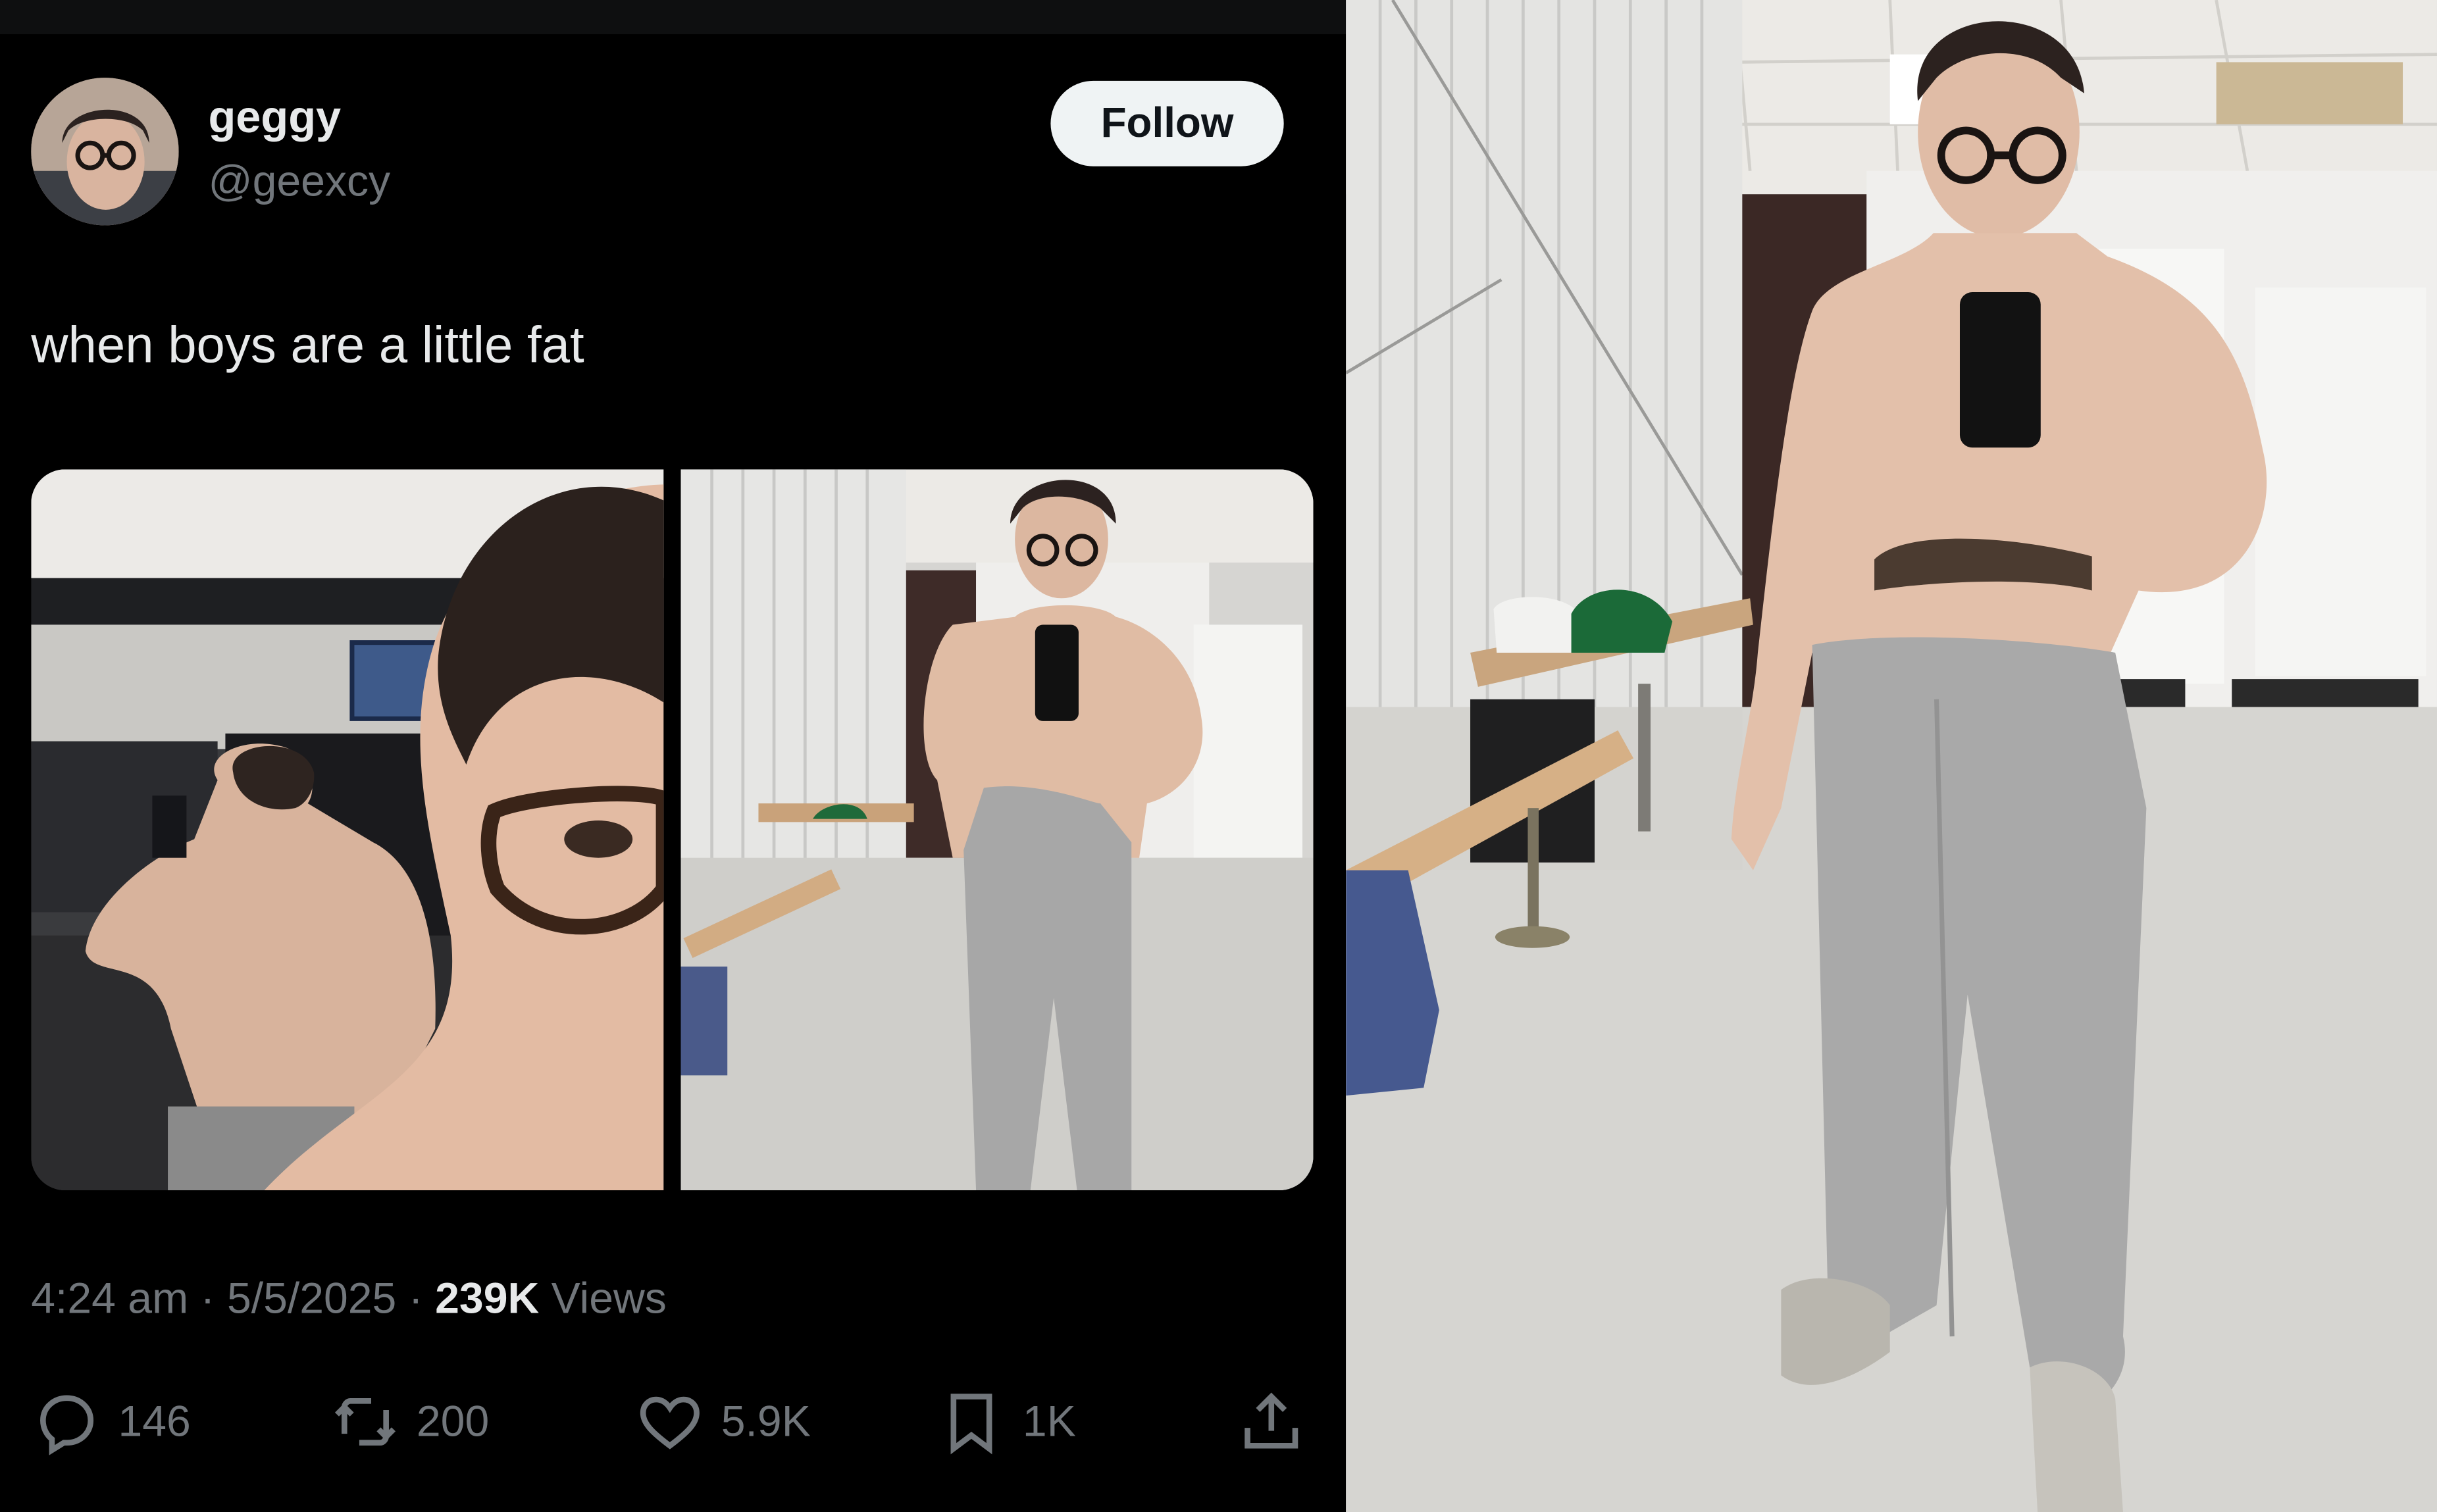  I want to click on tweet-date: 5/5/2025, so click(311, 1298).